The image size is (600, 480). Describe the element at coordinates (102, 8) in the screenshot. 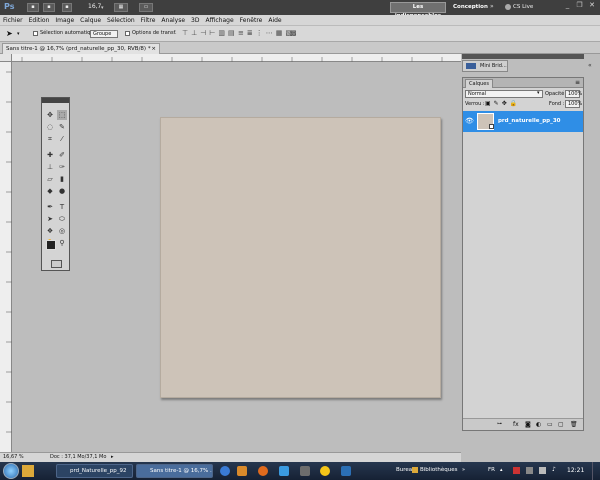

I see `zoom-chevron-icon: ▾` at that location.